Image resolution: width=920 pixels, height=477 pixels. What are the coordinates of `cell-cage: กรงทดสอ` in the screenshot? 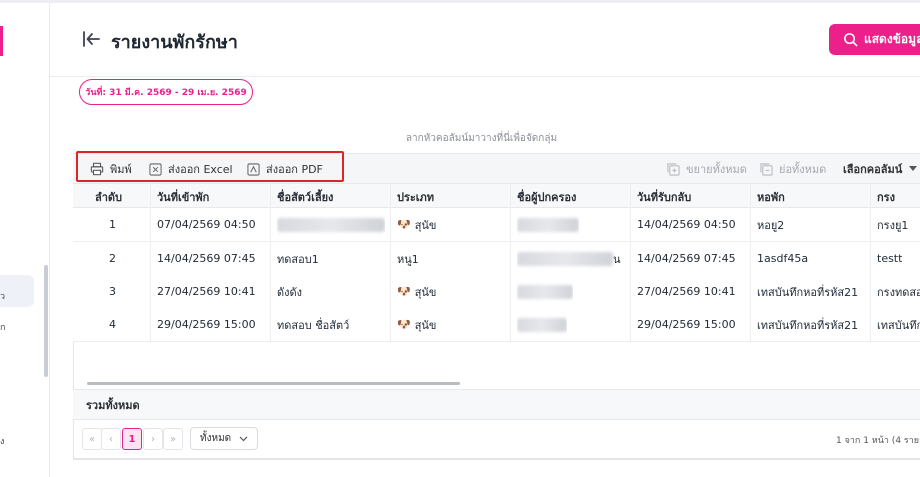 It's located at (898, 292).